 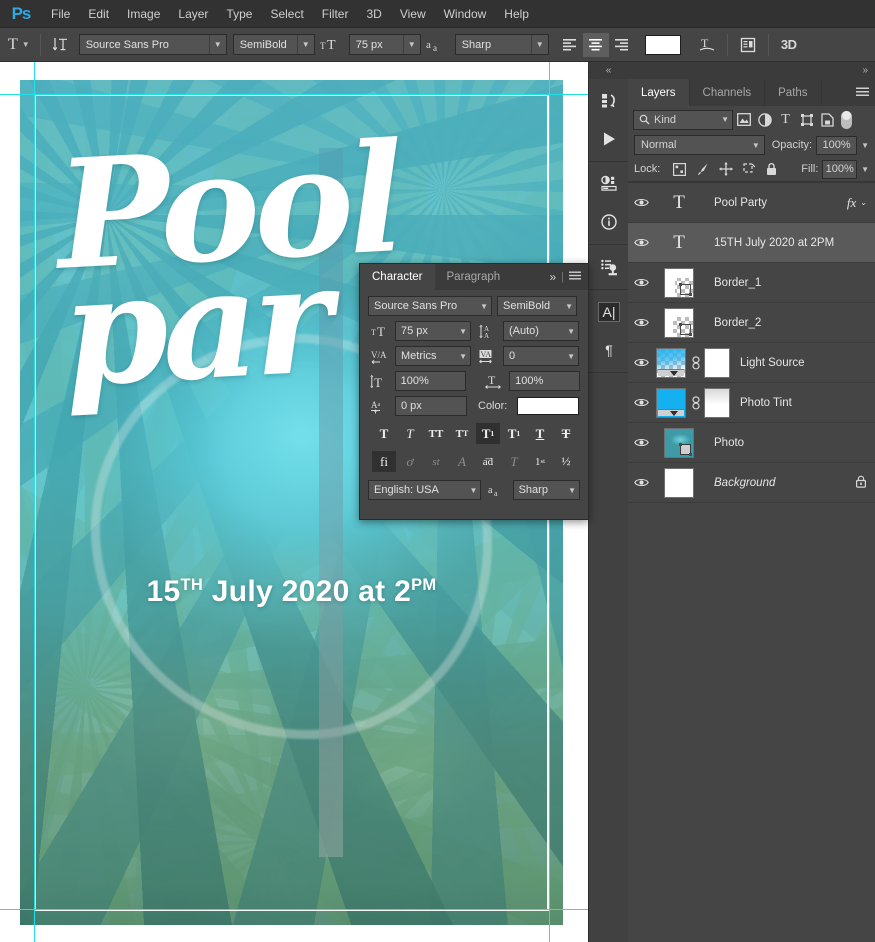 What do you see at coordinates (286, 14) in the screenshot?
I see `menu-select: Select` at bounding box center [286, 14].